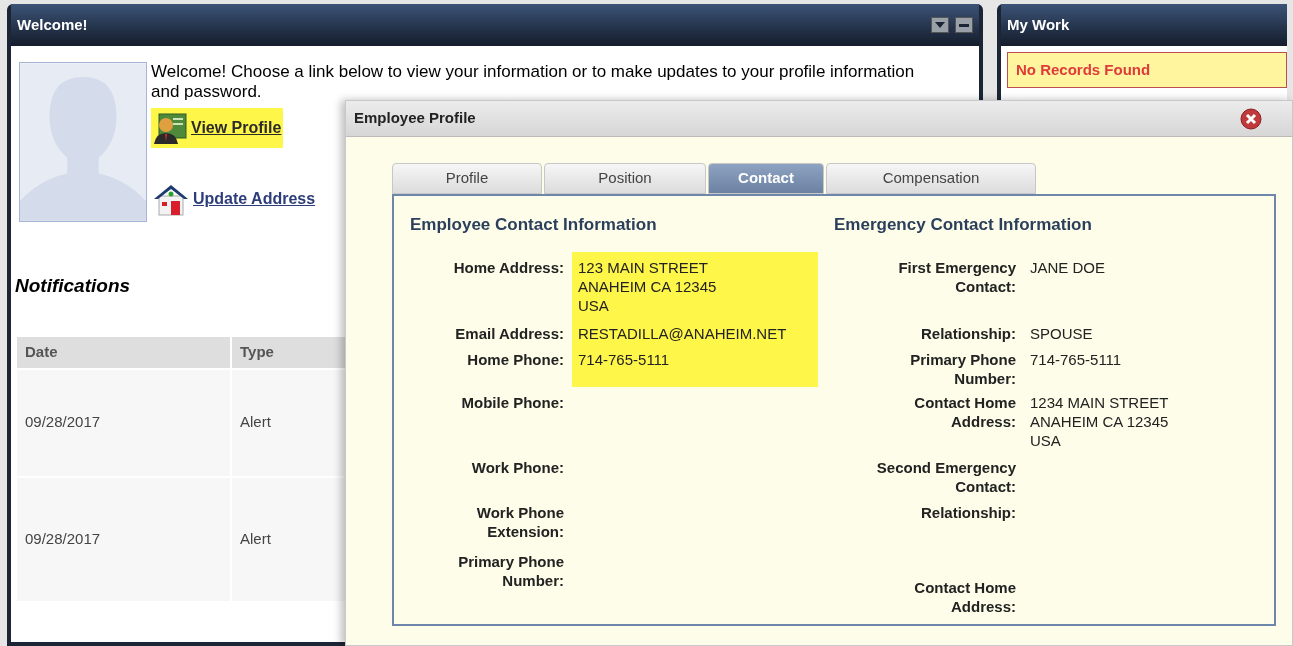 The height and width of the screenshot is (646, 1293). I want to click on table-cell: 09/28/2017, so click(124, 538).